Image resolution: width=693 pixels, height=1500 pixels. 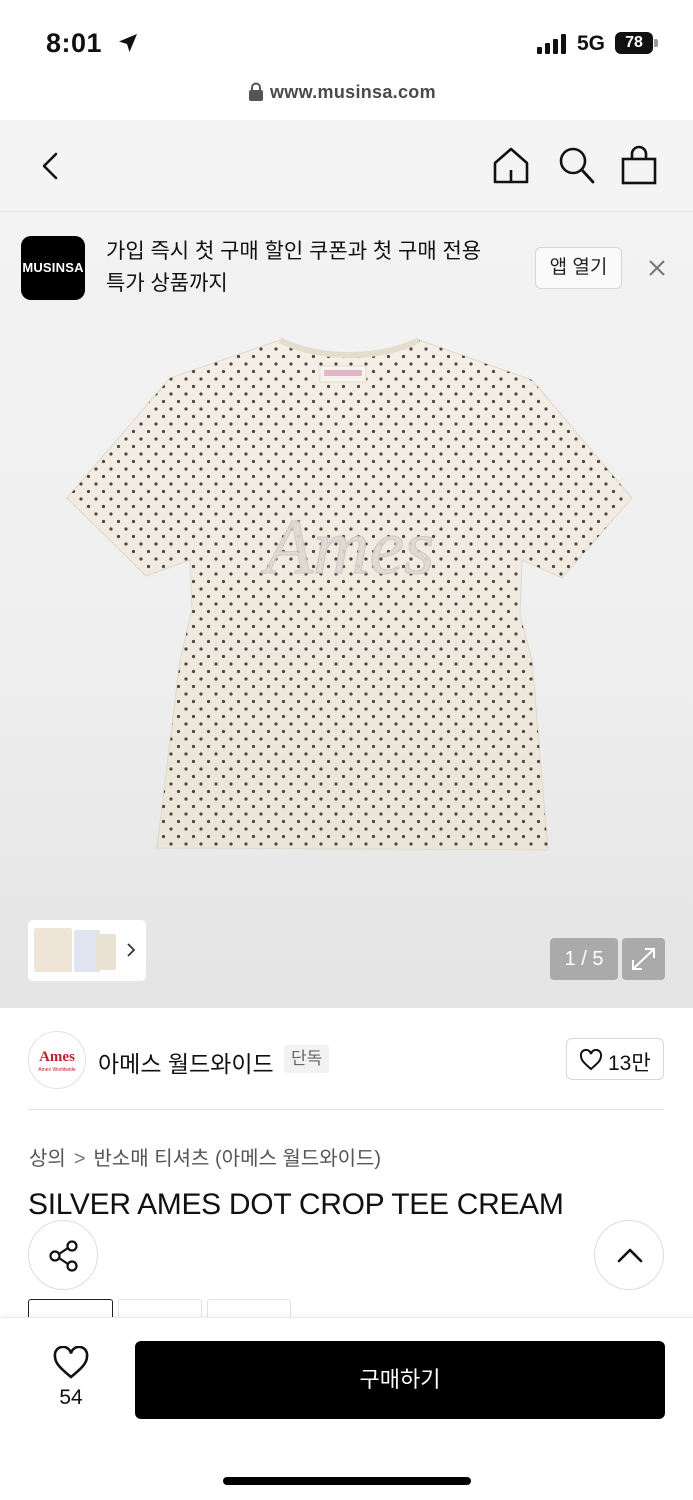 I want to click on thumbnail-strip, so click(x=87, y=950).